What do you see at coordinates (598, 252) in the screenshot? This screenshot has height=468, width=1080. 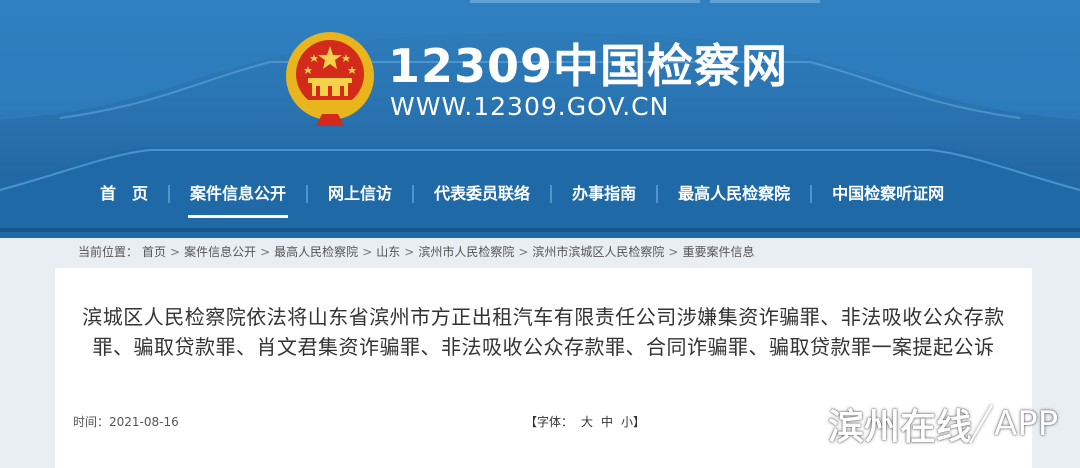 I see `breadcrumb-link: 滨州市滨城区人民检察院` at bounding box center [598, 252].